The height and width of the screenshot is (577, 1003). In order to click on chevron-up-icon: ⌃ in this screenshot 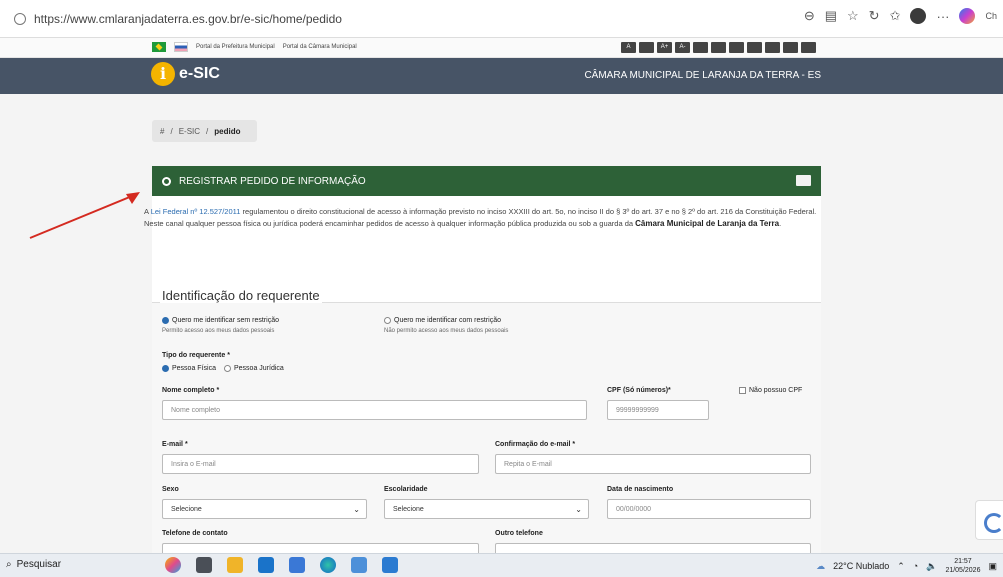, I will do `click(901, 566)`.